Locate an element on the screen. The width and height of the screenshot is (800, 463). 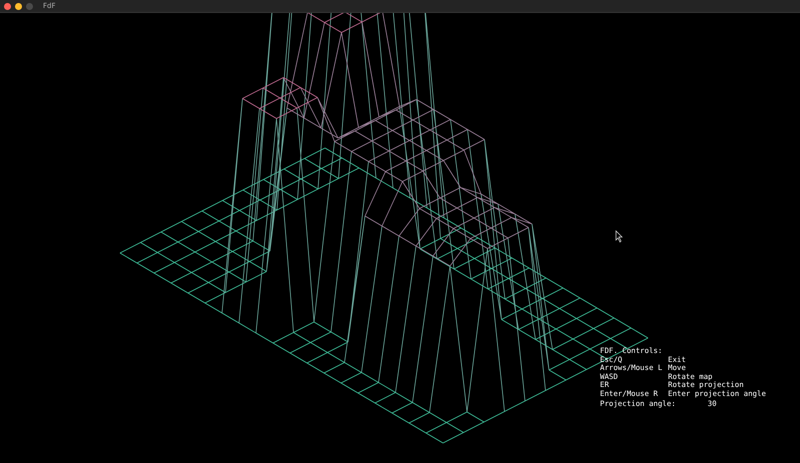
close-button is located at coordinates (7, 6).